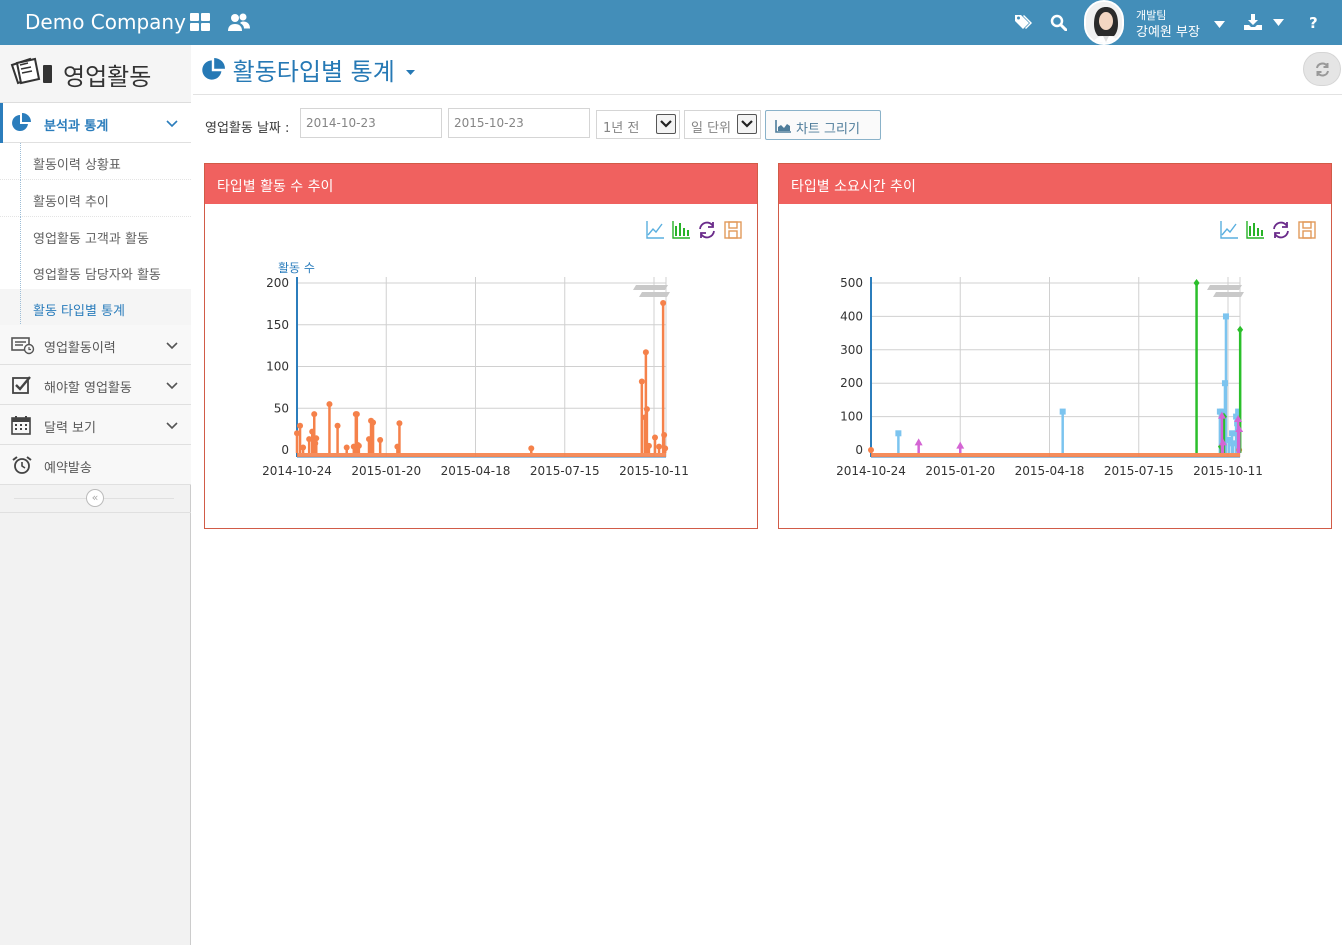 The image size is (1342, 945). What do you see at coordinates (105, 22) in the screenshot?
I see `brand-name: Demo Company` at bounding box center [105, 22].